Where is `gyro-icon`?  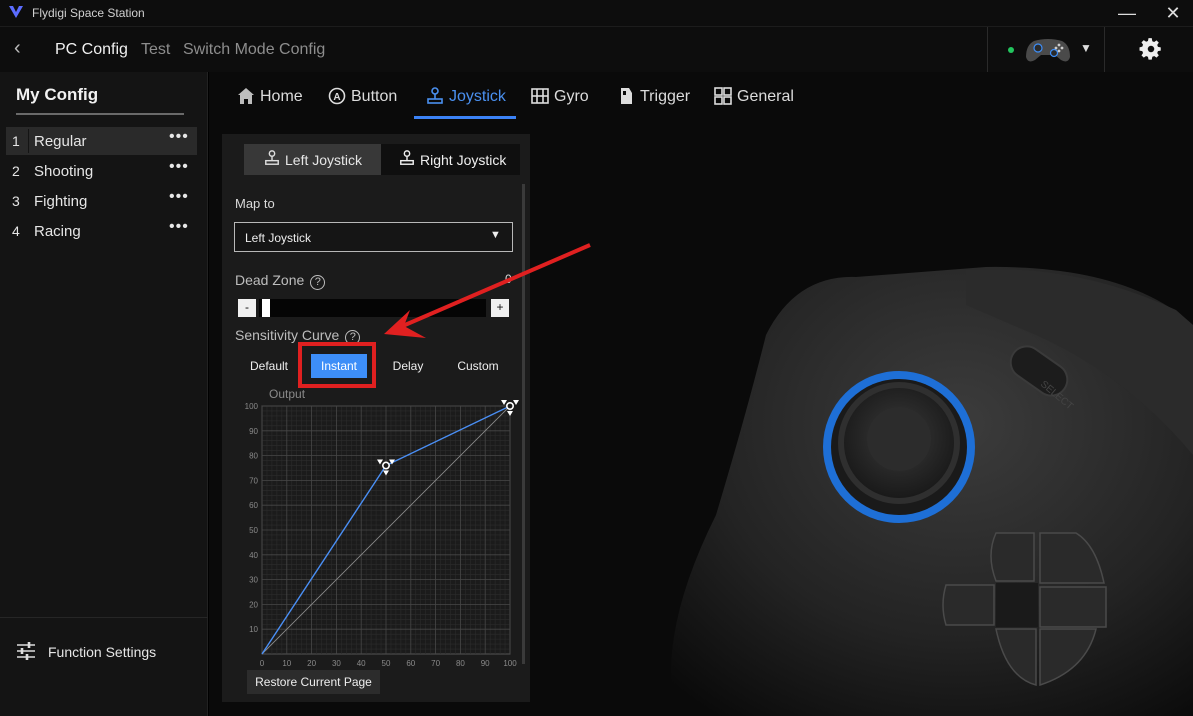
gyro-icon is located at coordinates (540, 96).